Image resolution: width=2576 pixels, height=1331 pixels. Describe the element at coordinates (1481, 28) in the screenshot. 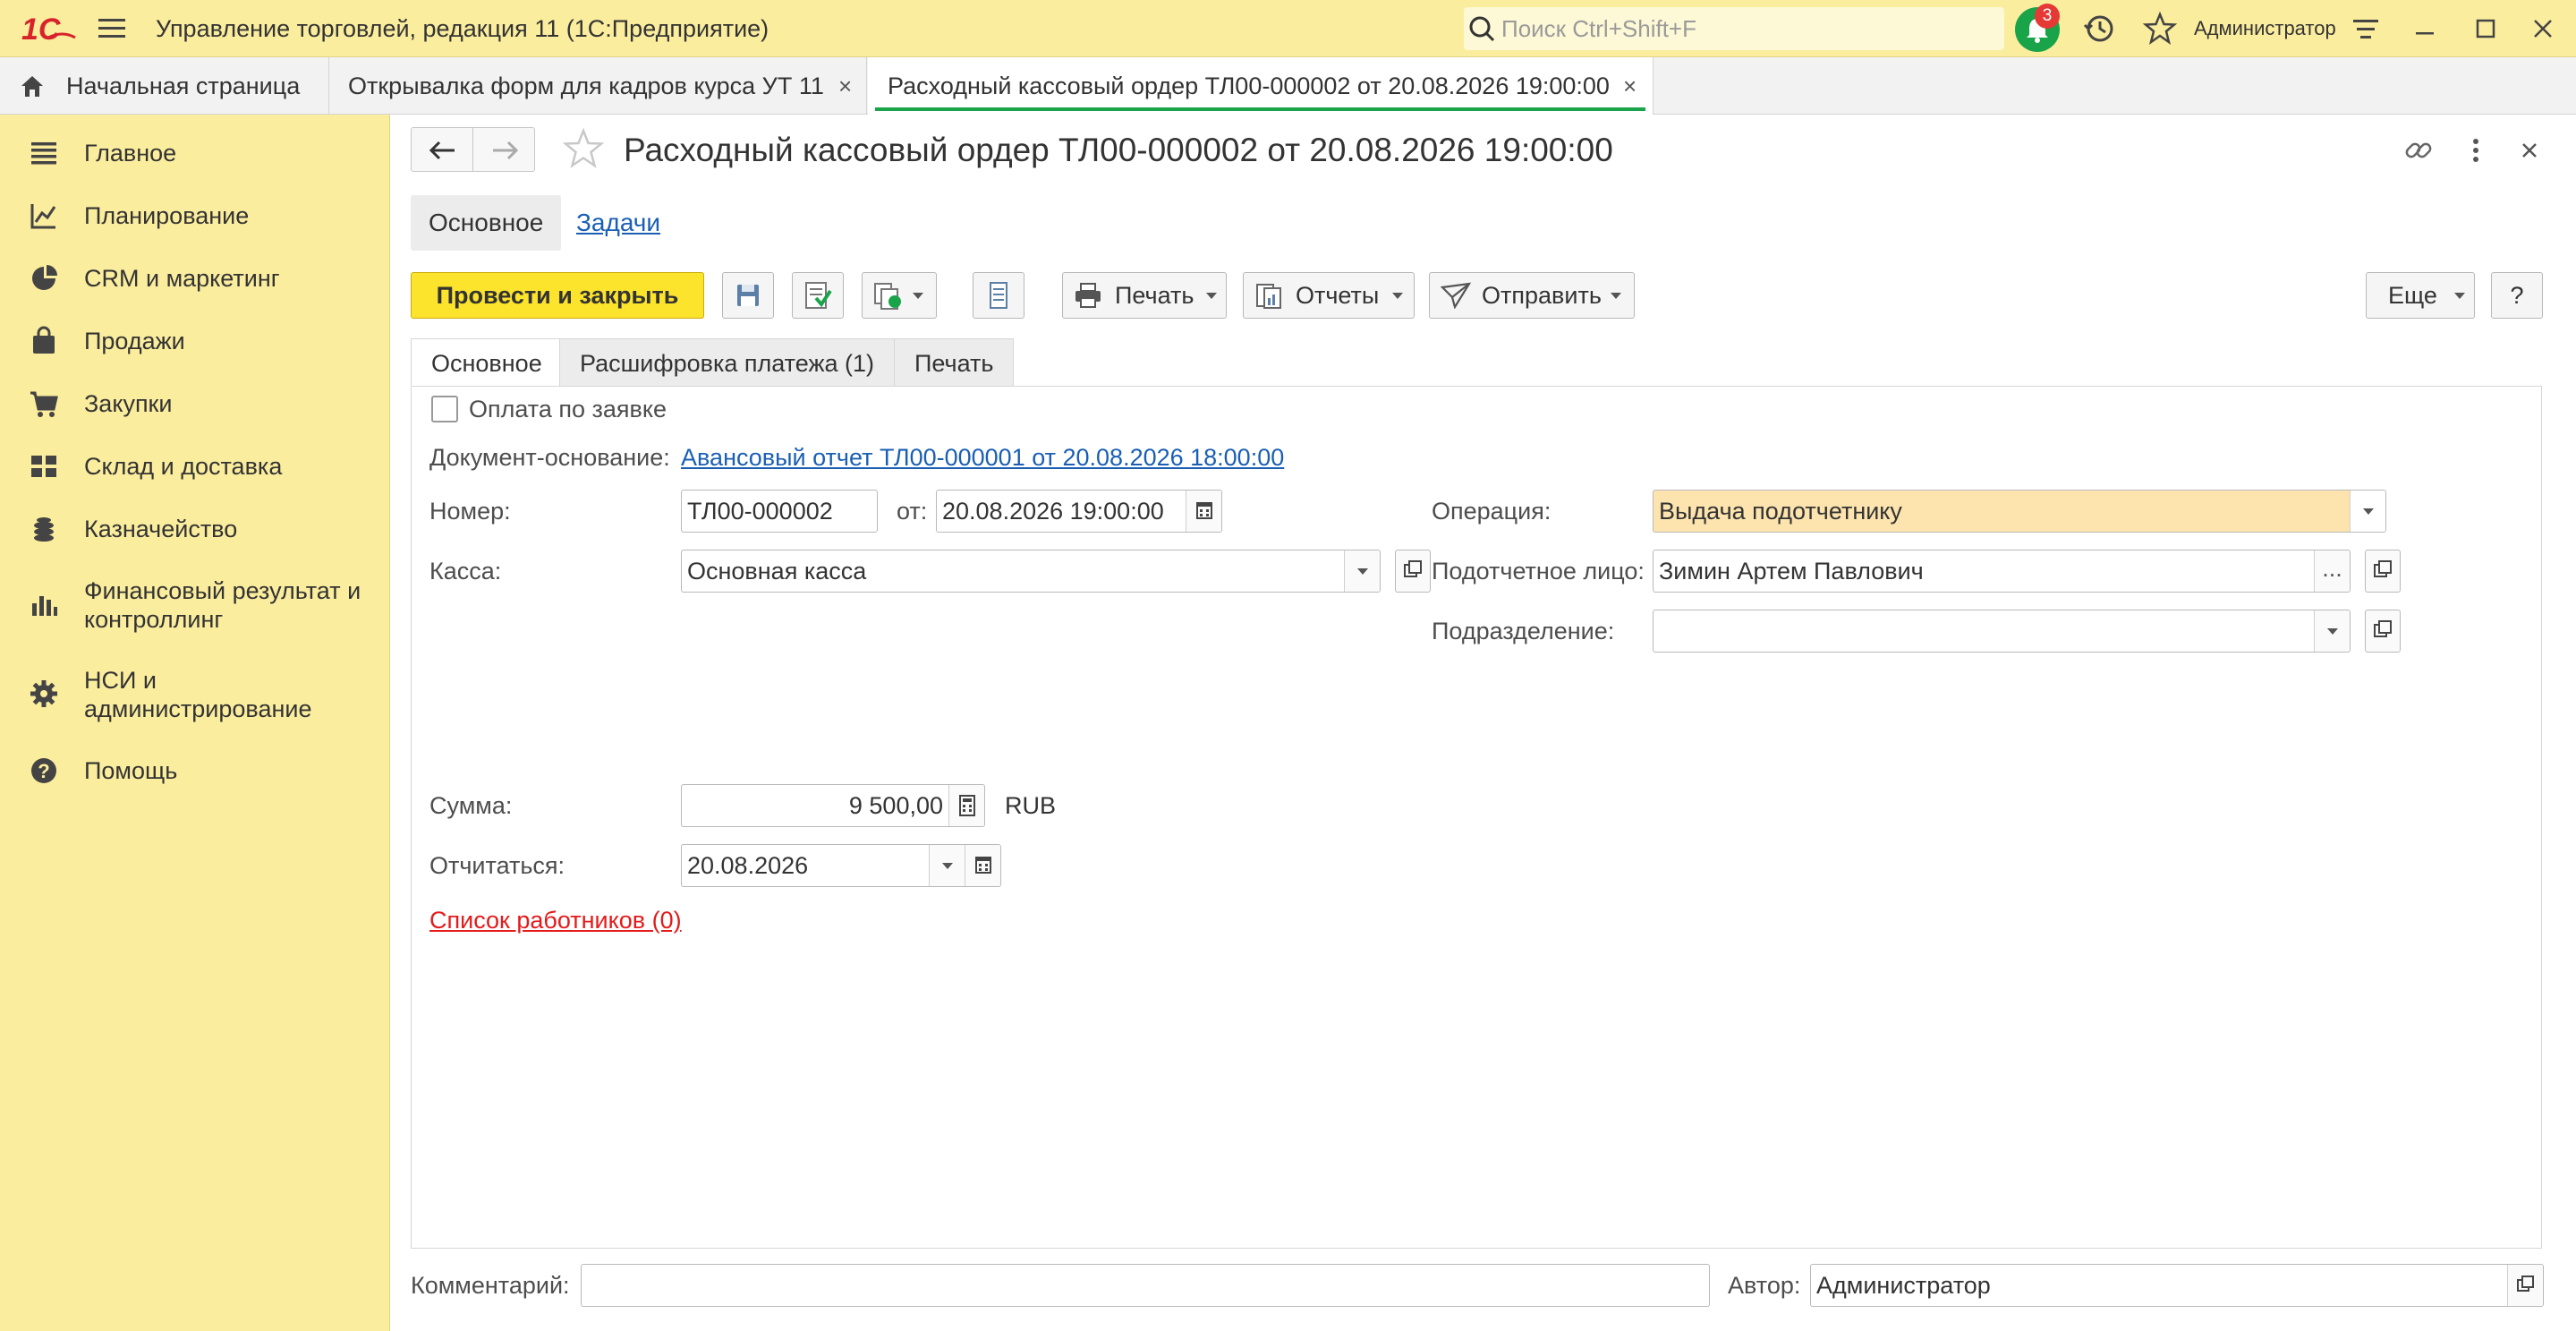

I see `search-icon` at that location.